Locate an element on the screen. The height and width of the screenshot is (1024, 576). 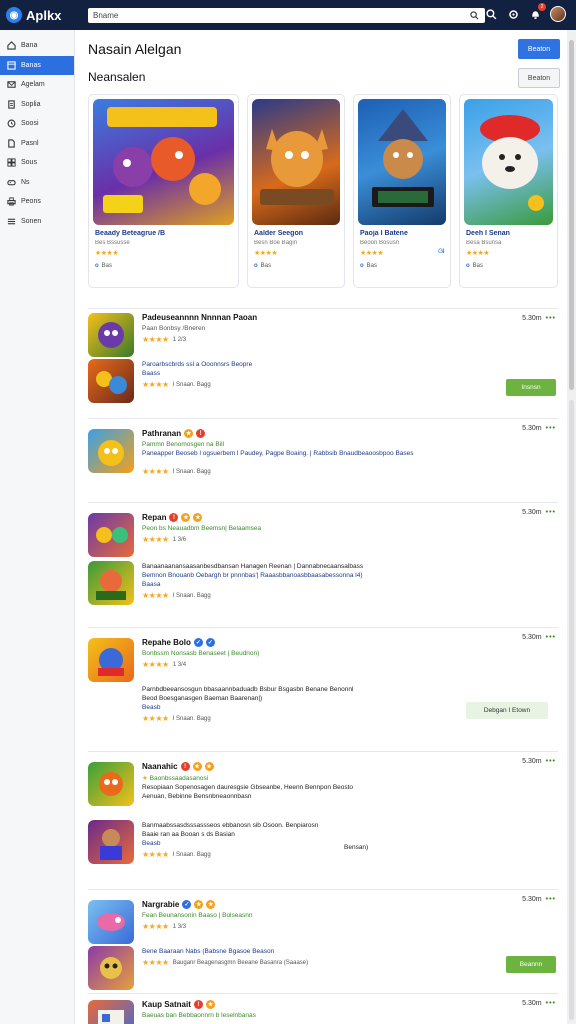
app-subtitle: Pammn Benomosgen na Bill is located at coordinates (183, 444).